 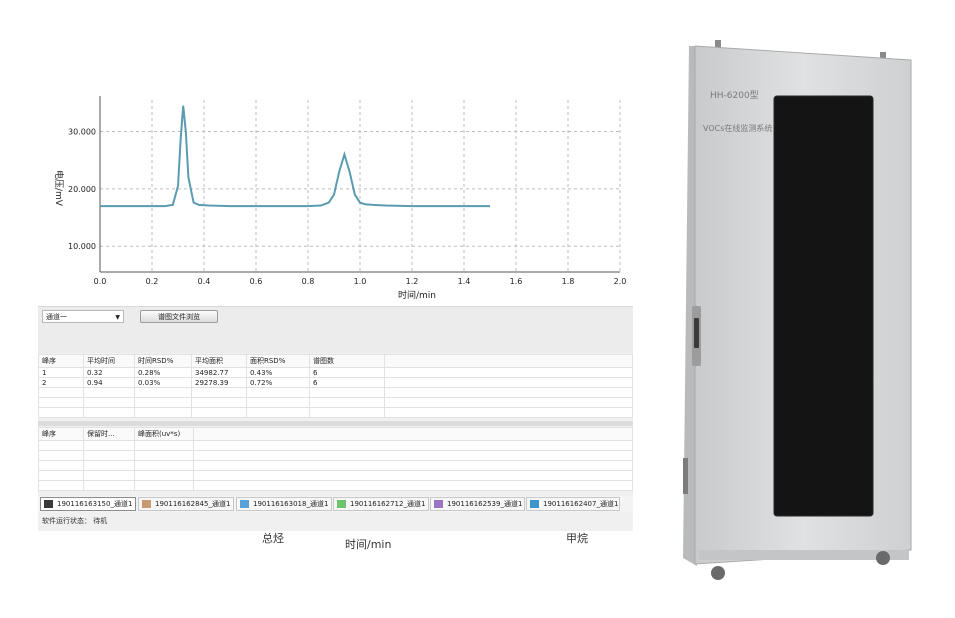 What do you see at coordinates (308, 281) in the screenshot?
I see `x-tick-label: 0.8` at bounding box center [308, 281].